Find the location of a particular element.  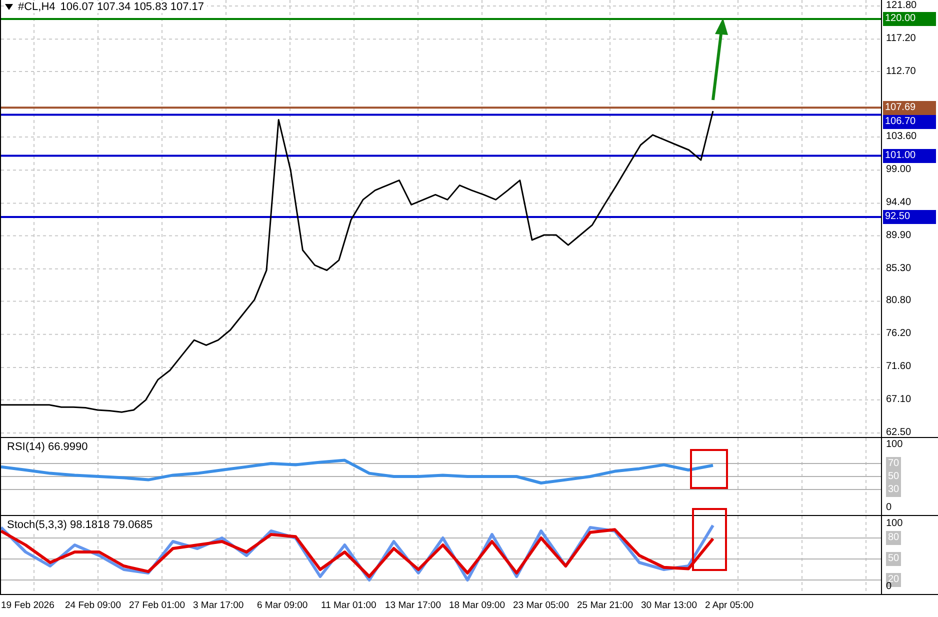

axis-label: 71.60 is located at coordinates (899, 367).